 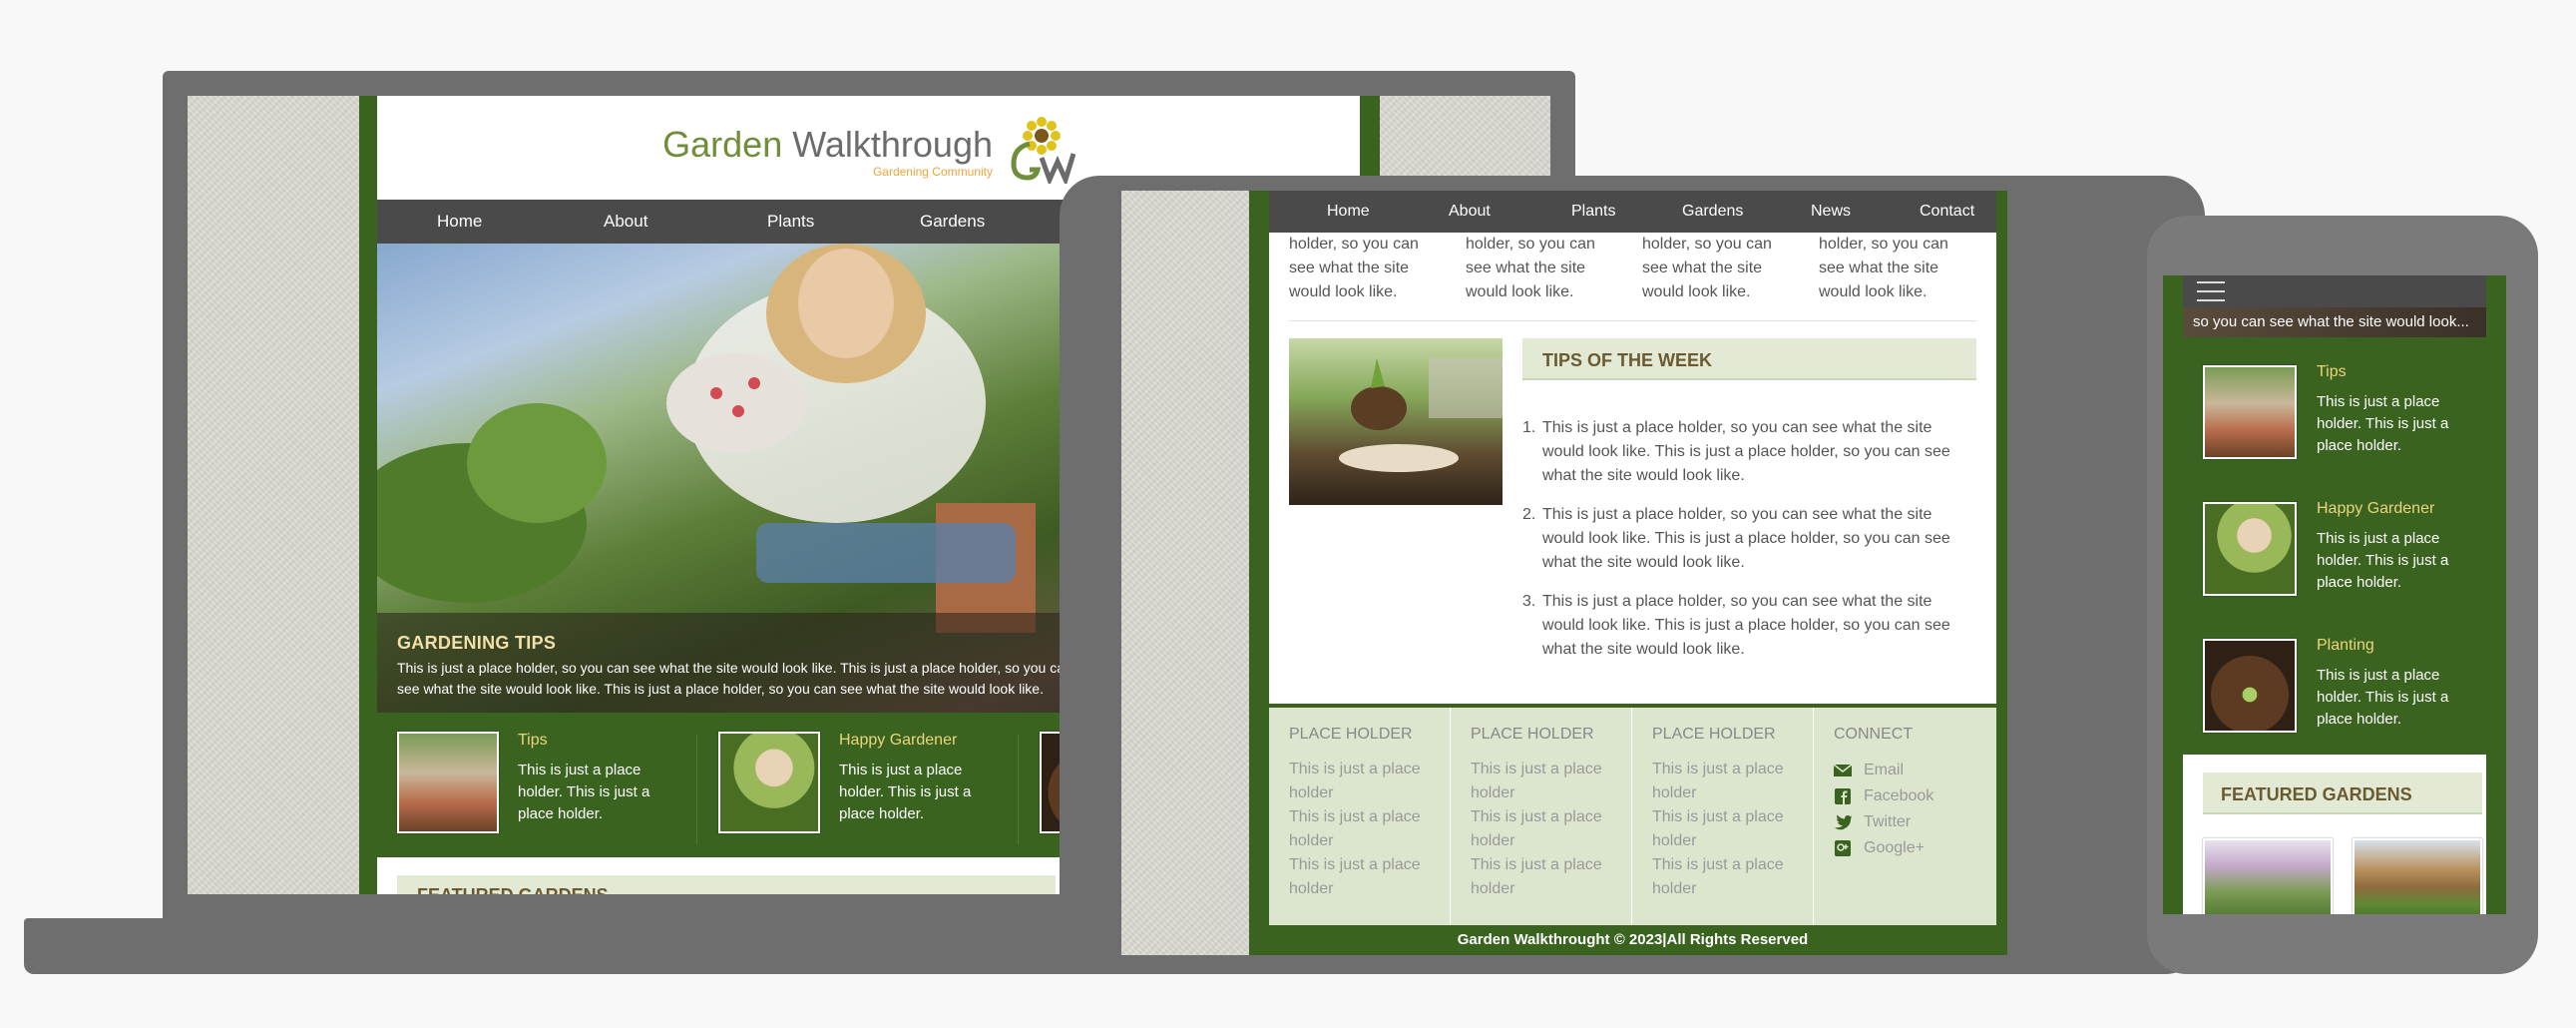 I want to click on featured-gardens-section: FEATURED GARDENS, so click(x=2334, y=834).